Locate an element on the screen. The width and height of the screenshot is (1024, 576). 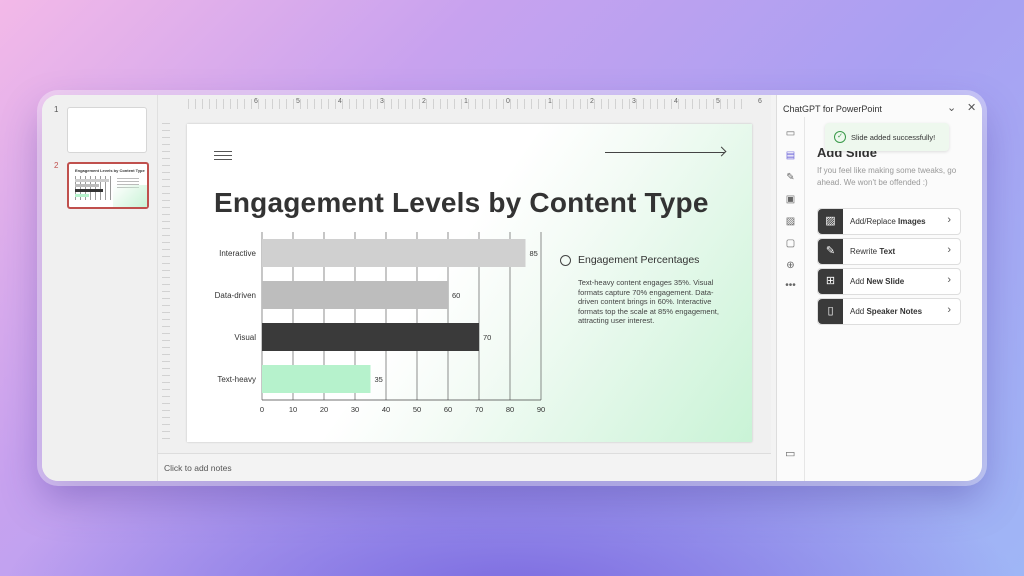
thumbnail-gradient is located at coordinates (130, 196).